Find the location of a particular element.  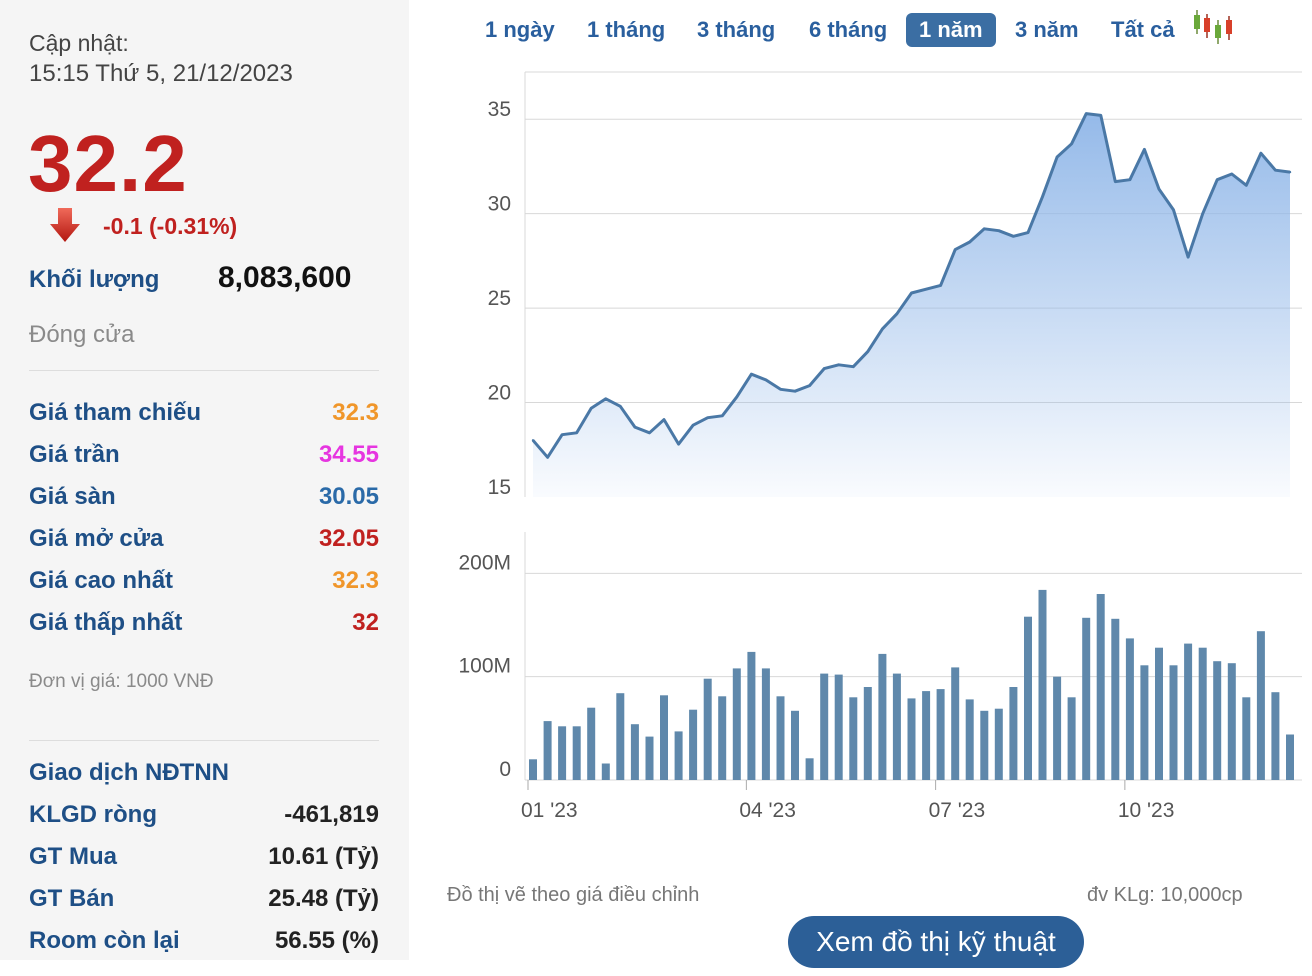

adjusted-price-note: Đồ thị vẽ theo giá điều chỉnh is located at coordinates (573, 895).